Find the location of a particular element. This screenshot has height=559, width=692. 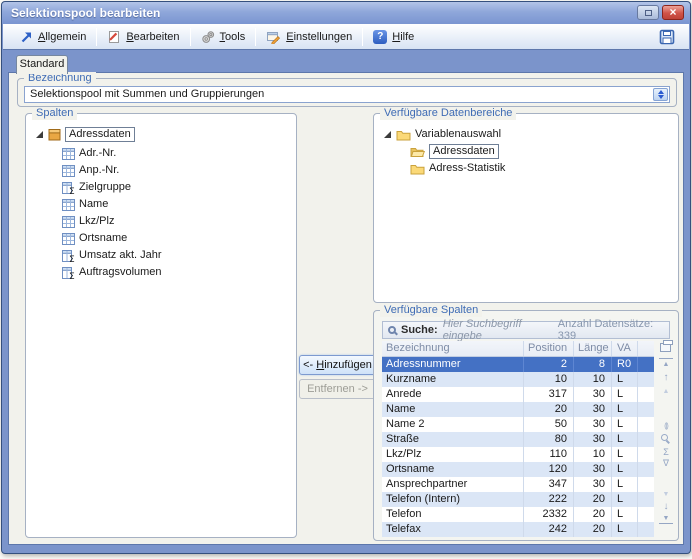

header-position: Position is located at coordinates (549, 348).